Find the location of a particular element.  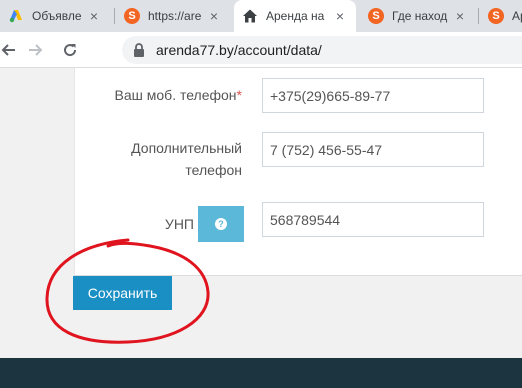

site-footer is located at coordinates (261, 373).